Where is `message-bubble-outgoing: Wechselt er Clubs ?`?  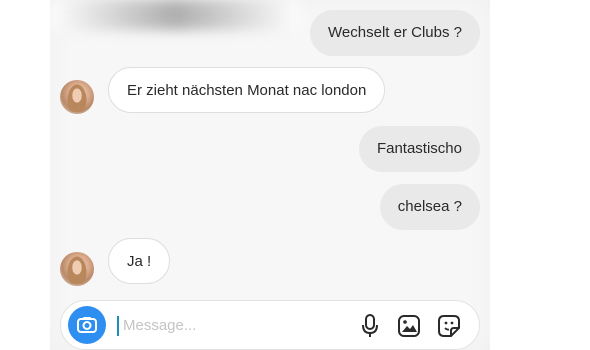
message-bubble-outgoing: Wechselt er Clubs ? is located at coordinates (395, 33).